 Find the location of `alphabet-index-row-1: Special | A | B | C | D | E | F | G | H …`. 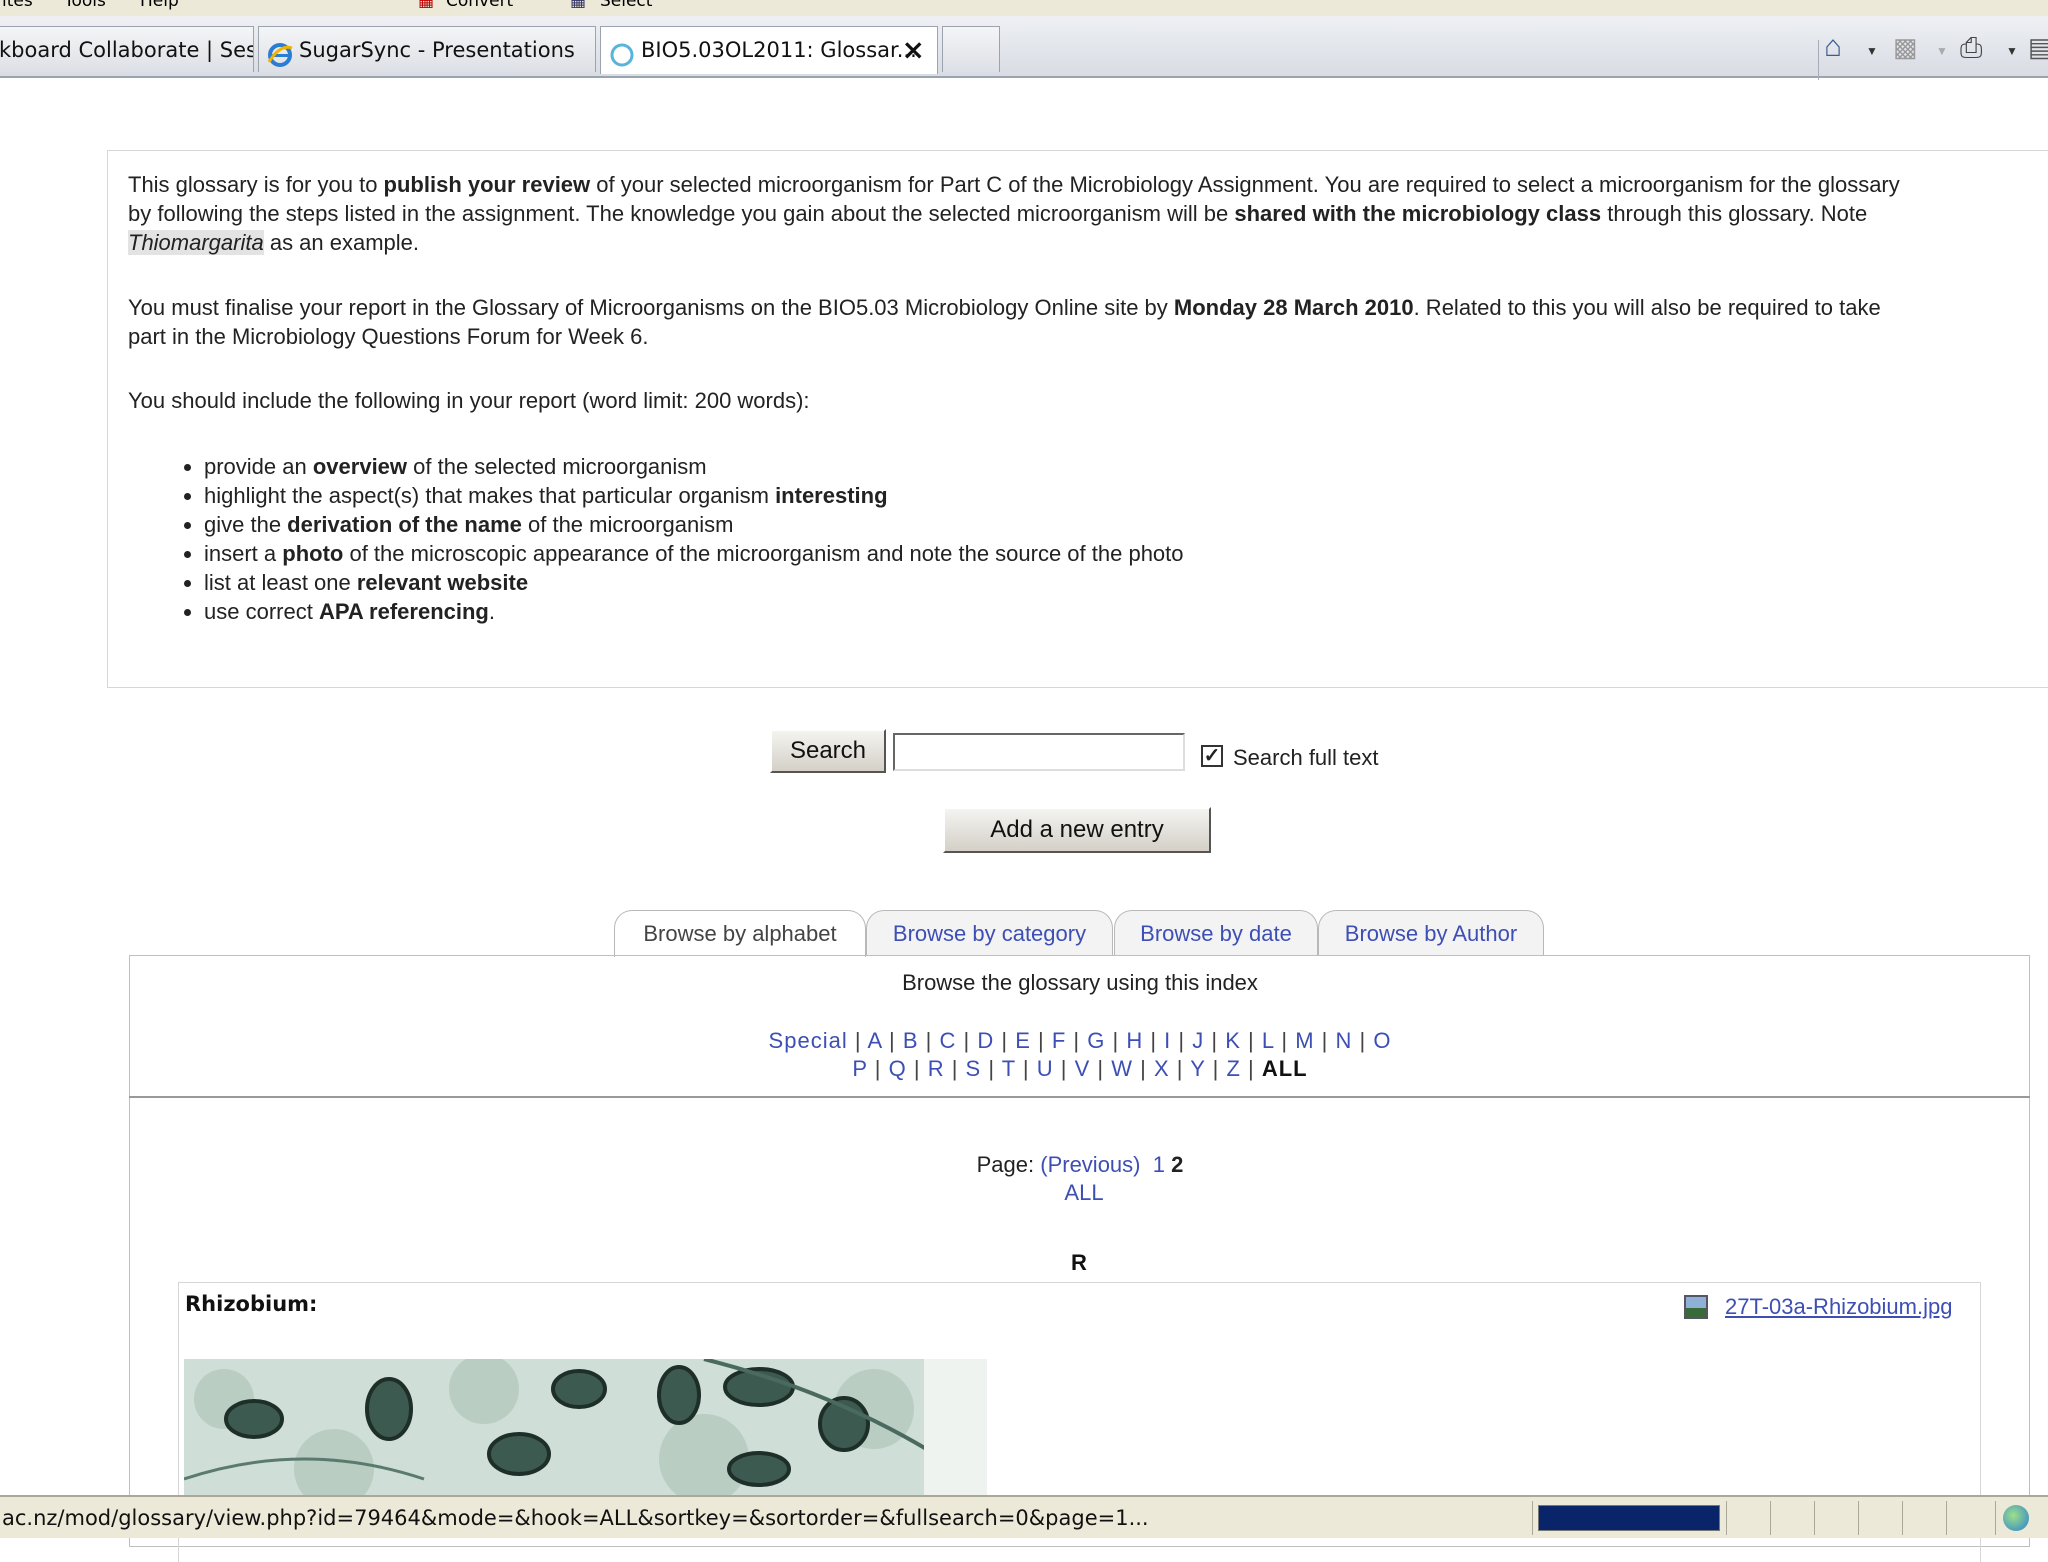

alphabet-index-row-1: Special | A | B | C | D | E | F | G | H … is located at coordinates (1080, 1040).